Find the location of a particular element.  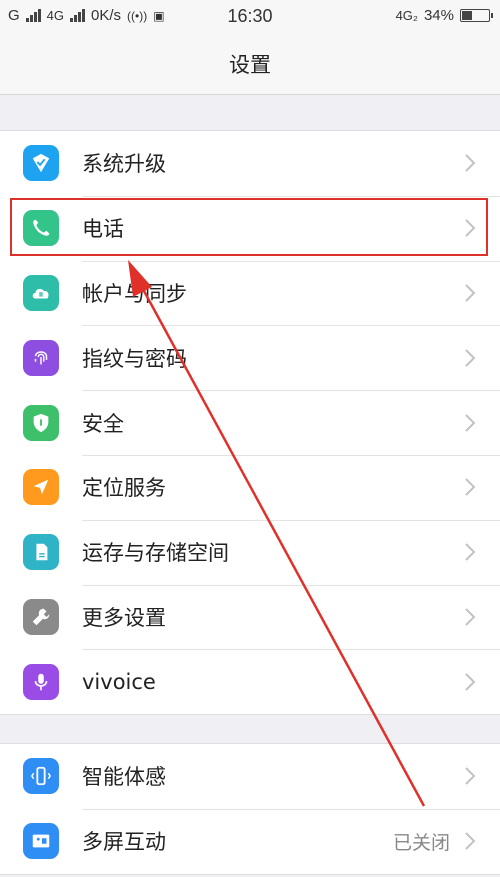

motion-icon is located at coordinates (41, 776).